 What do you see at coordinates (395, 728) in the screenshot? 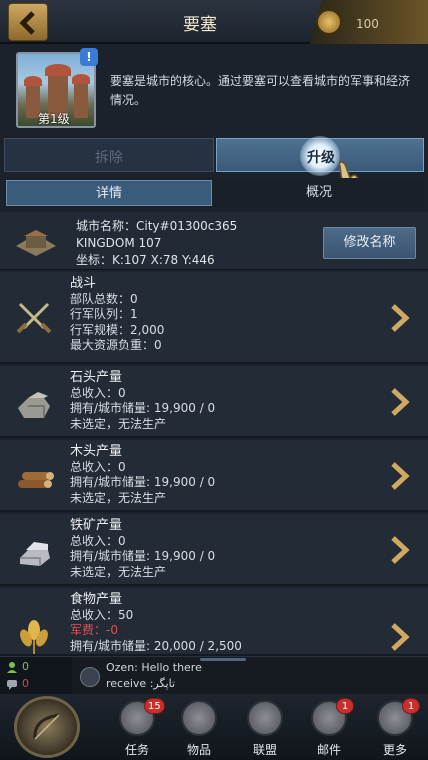
I see `nav-more: 1 更多` at bounding box center [395, 728].